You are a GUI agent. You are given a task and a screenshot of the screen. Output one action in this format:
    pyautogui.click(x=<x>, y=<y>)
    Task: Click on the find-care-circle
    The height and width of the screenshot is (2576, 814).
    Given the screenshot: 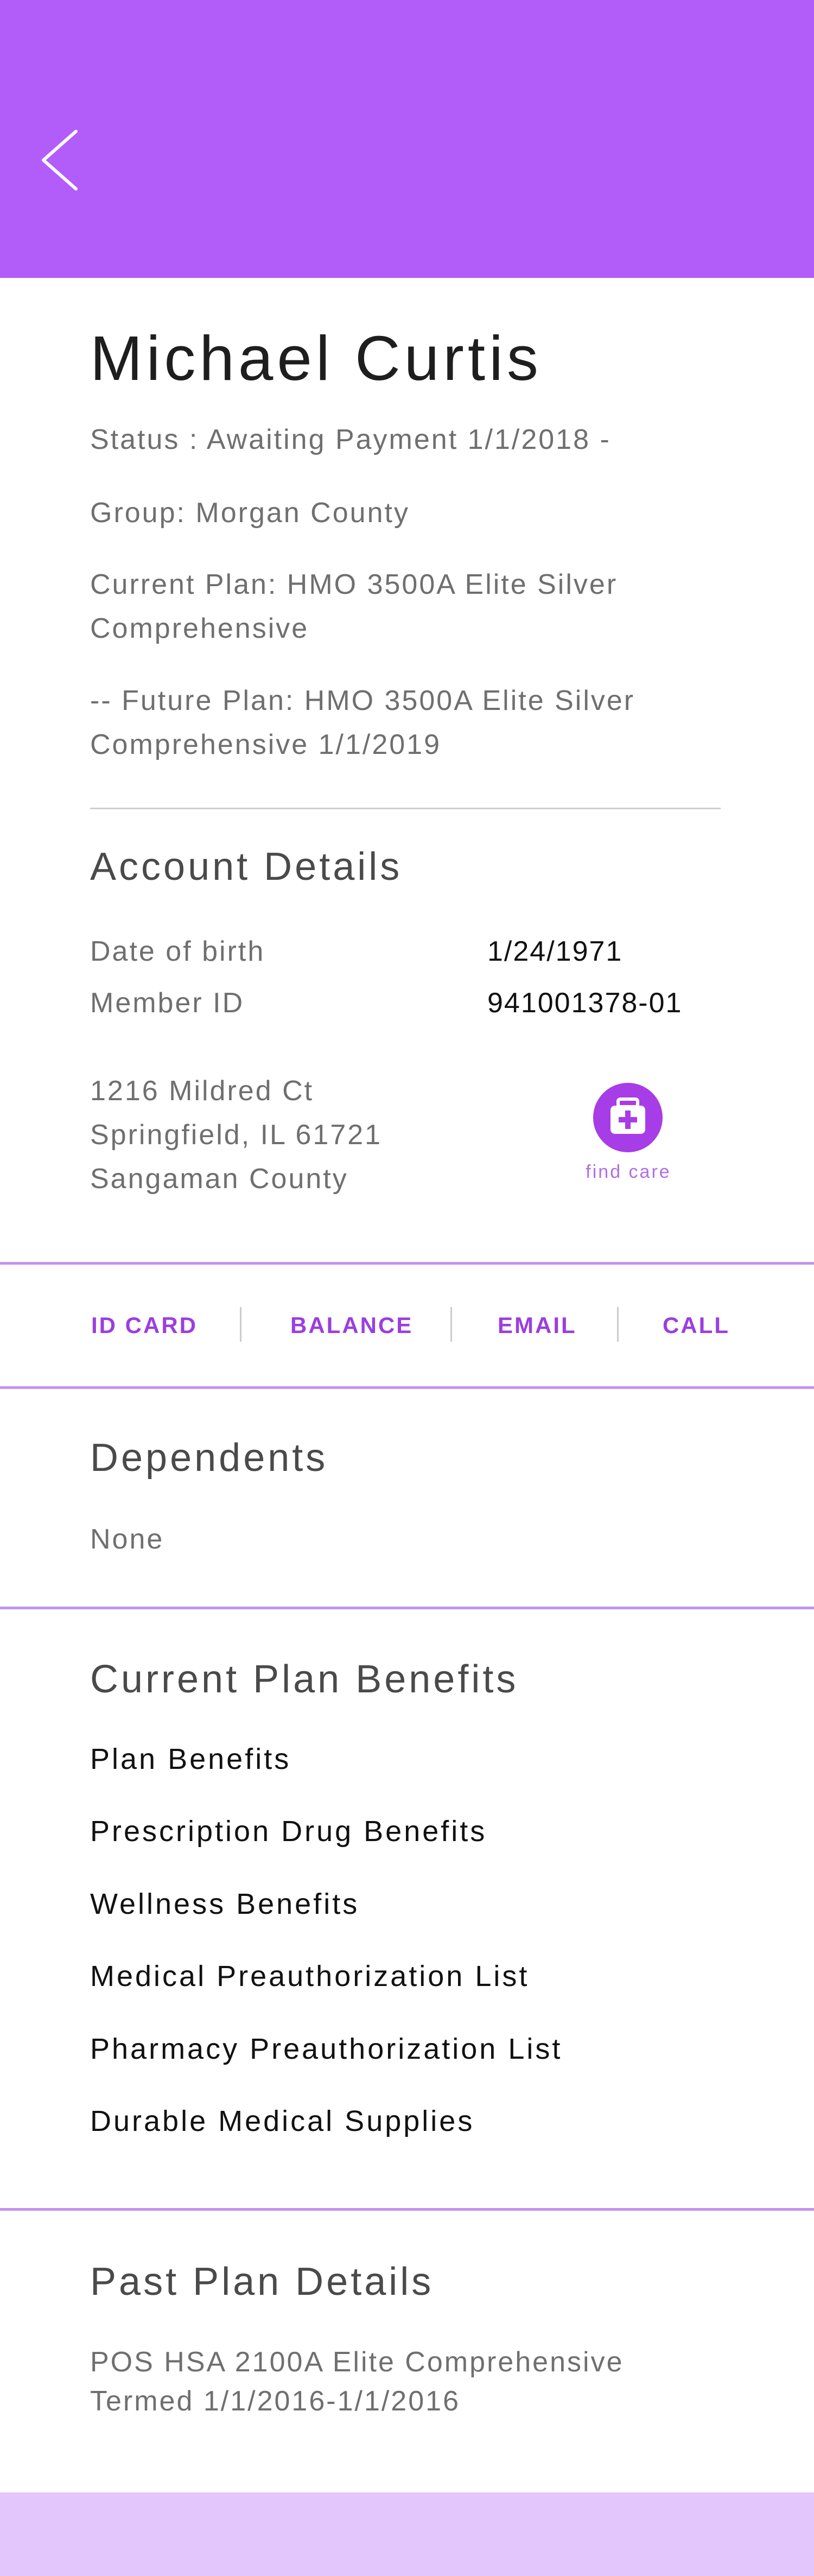 What is the action you would take?
    pyautogui.click(x=628, y=1117)
    